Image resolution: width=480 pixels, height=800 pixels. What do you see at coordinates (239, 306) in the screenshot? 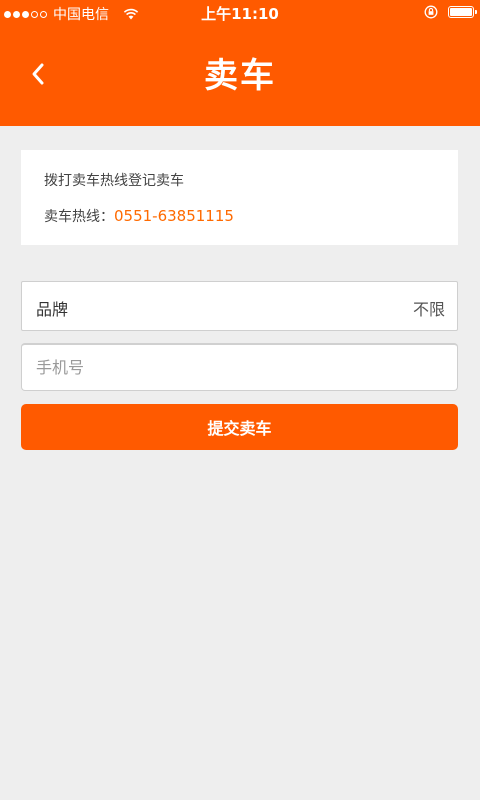
I see `brand-selector: 品牌 不限` at bounding box center [239, 306].